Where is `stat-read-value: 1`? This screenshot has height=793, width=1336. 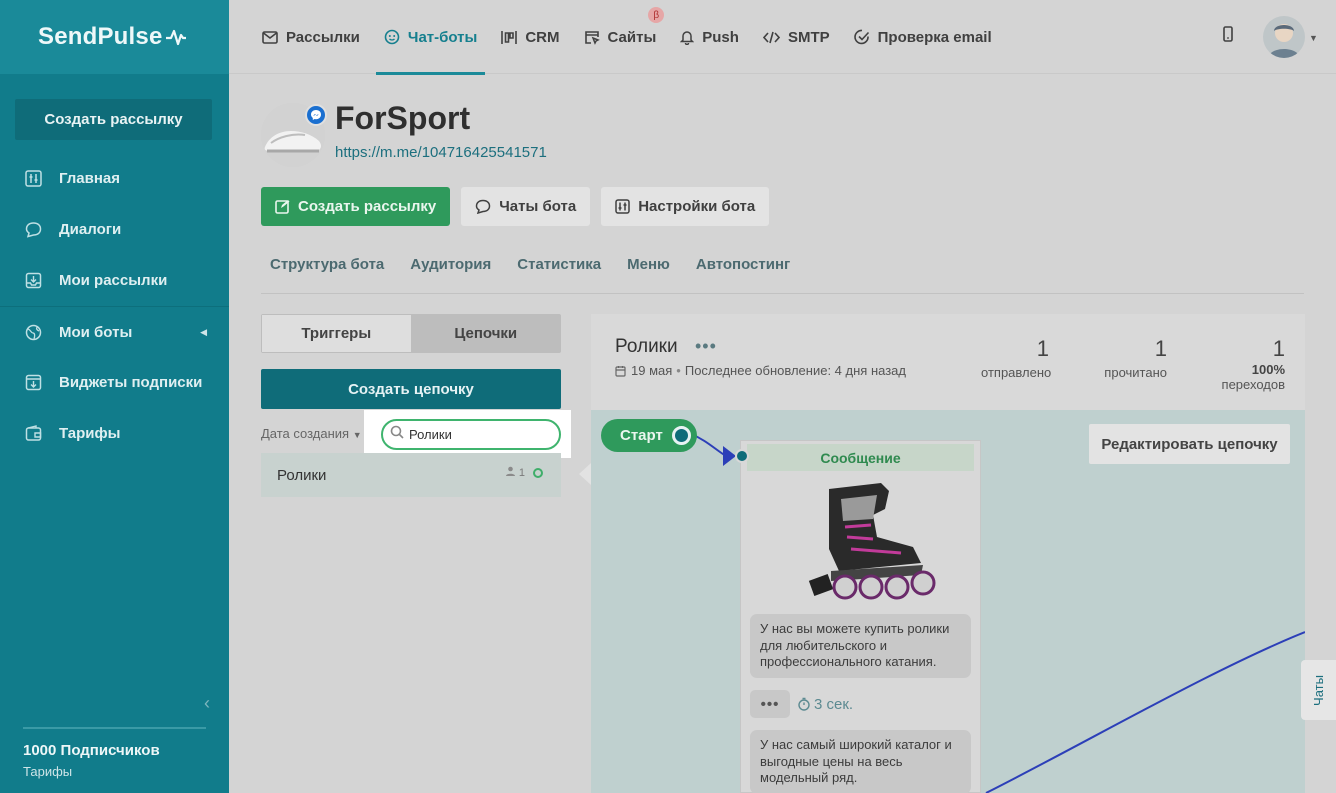
stat-read-value: 1 is located at coordinates (1160, 348).